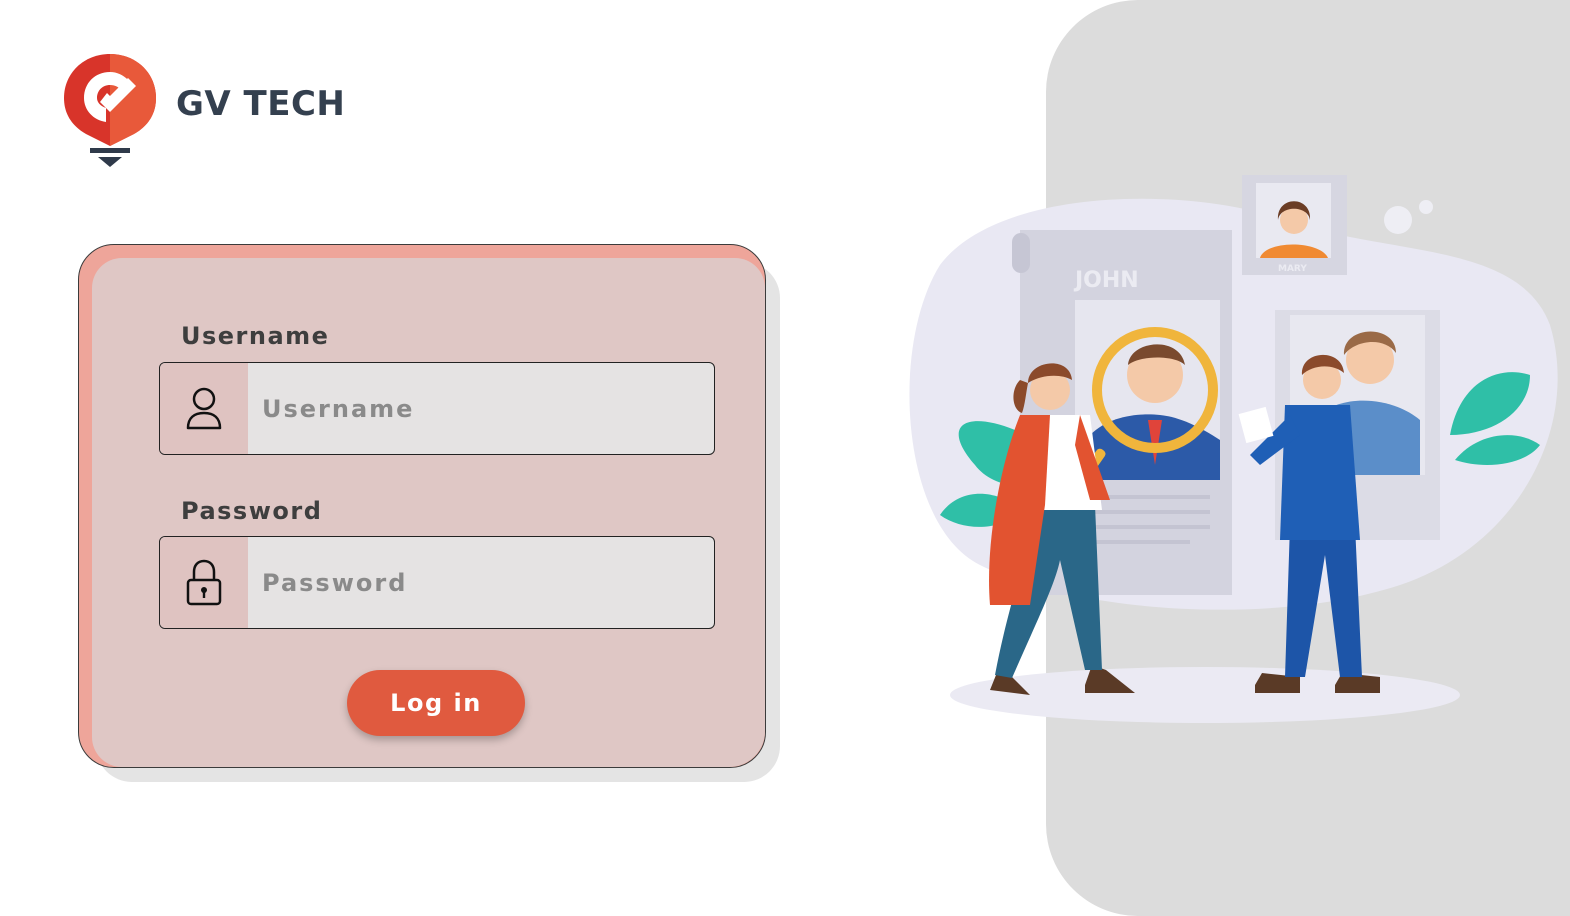 The height and width of the screenshot is (916, 1570). Describe the element at coordinates (481, 582) in the screenshot. I see `password-input` at that location.